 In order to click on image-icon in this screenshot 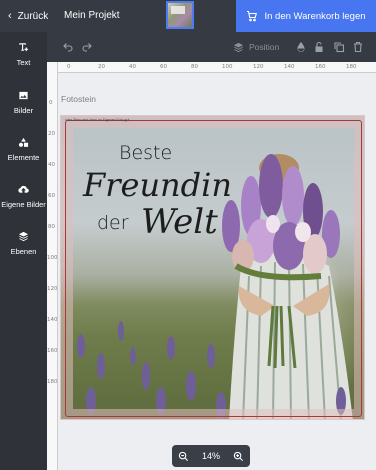, I will do `click(23, 95)`.